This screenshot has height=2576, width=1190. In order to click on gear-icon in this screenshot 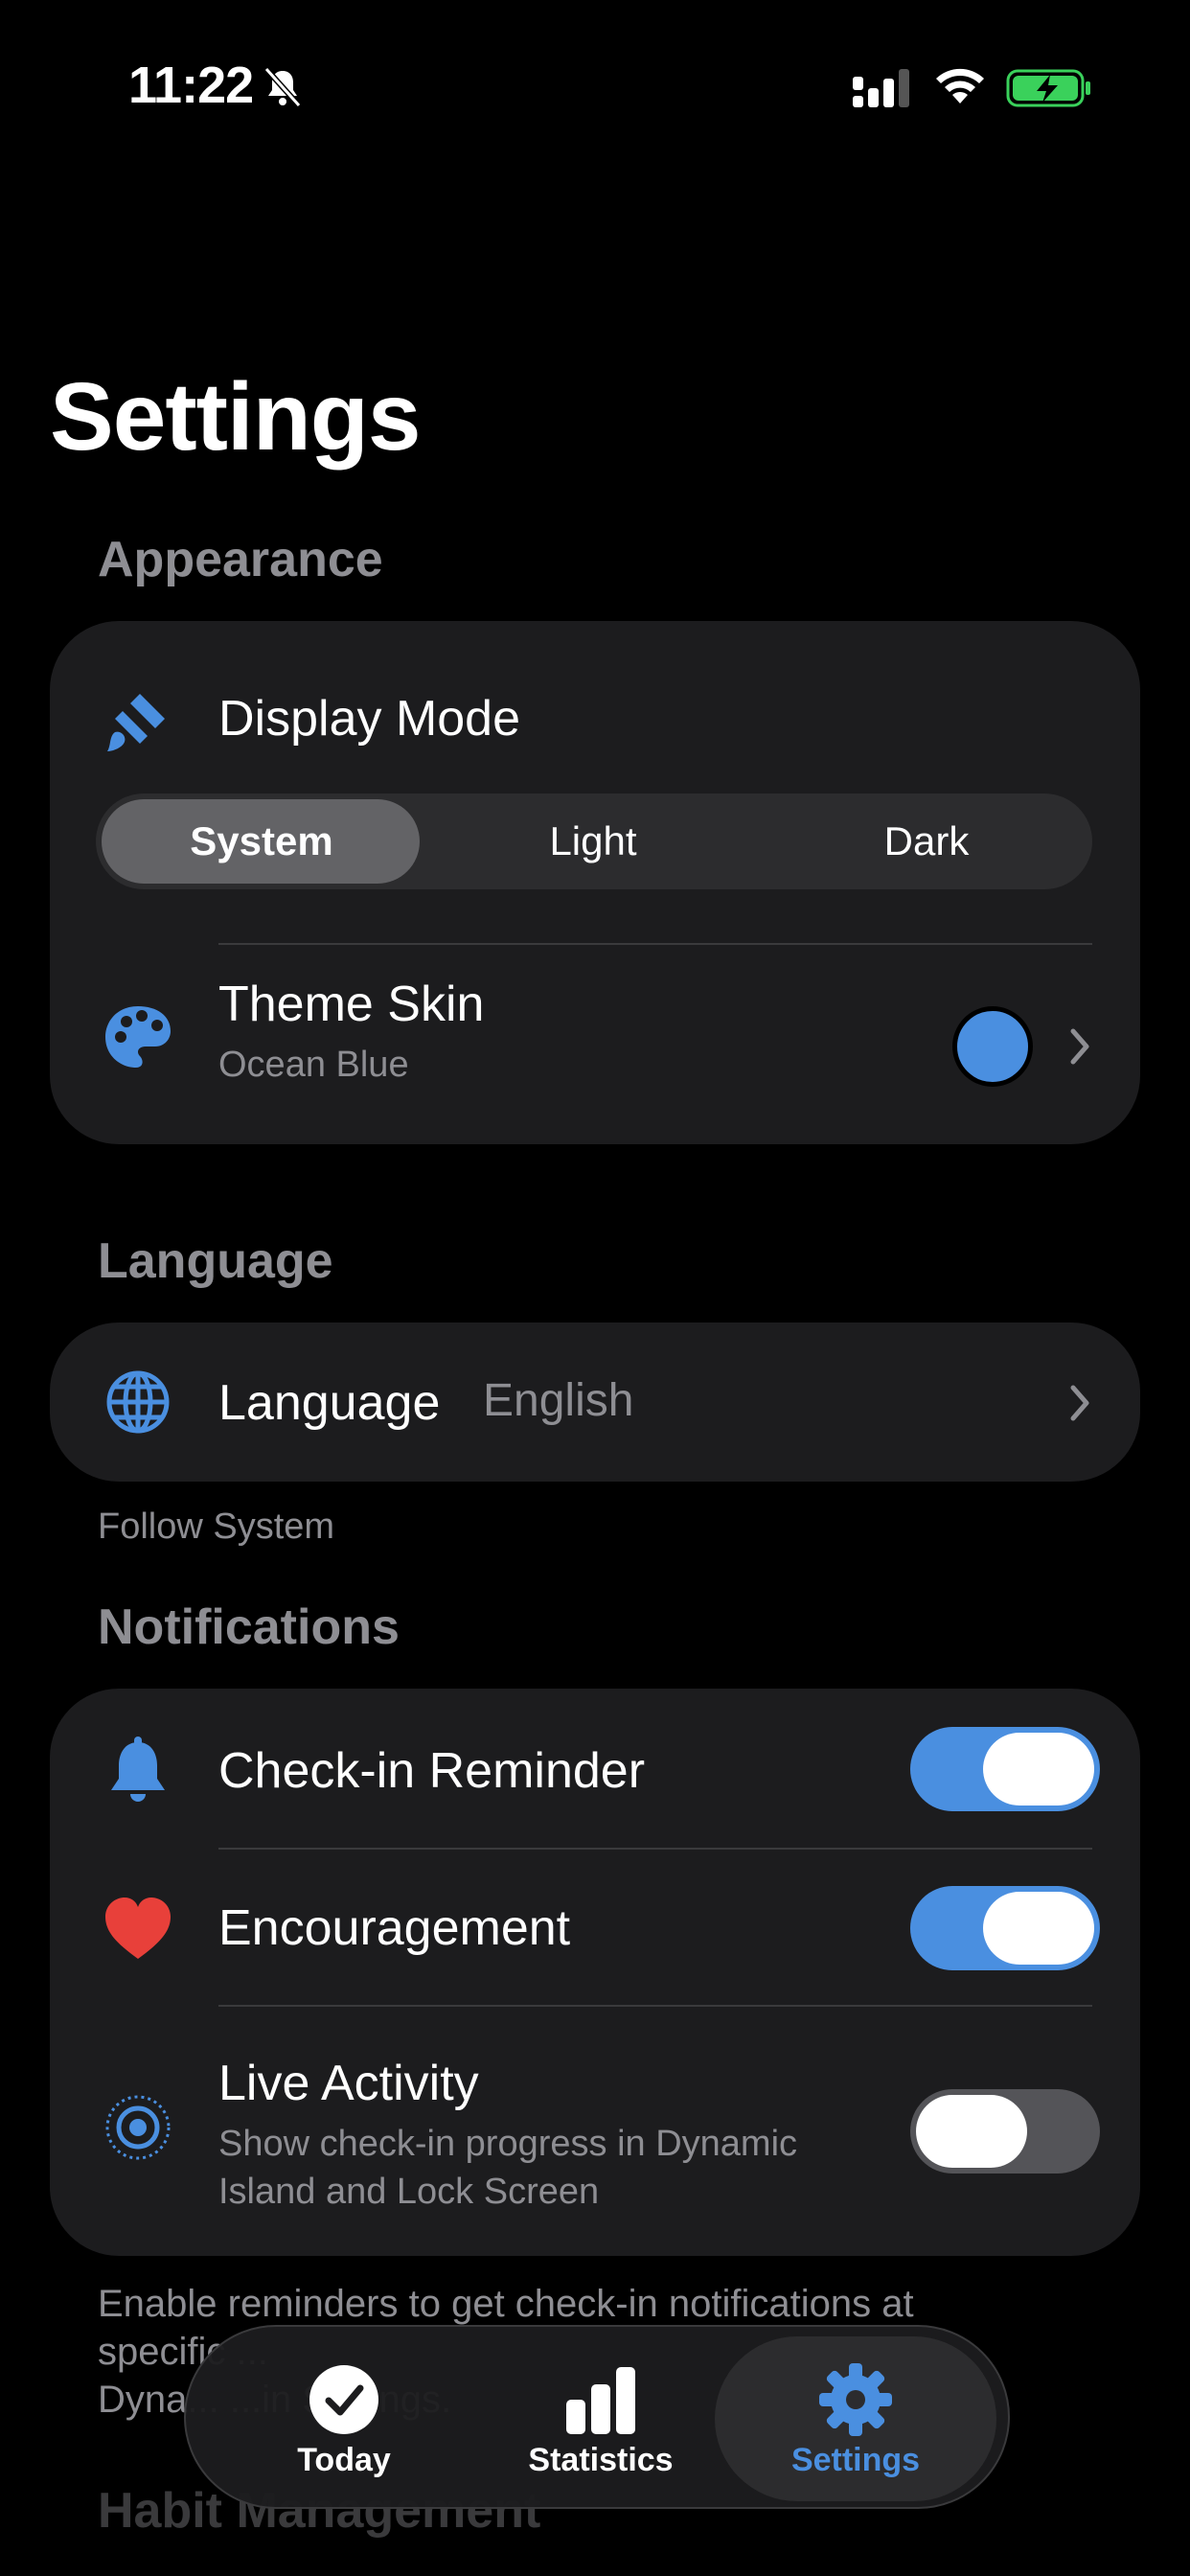, I will do `click(856, 2399)`.